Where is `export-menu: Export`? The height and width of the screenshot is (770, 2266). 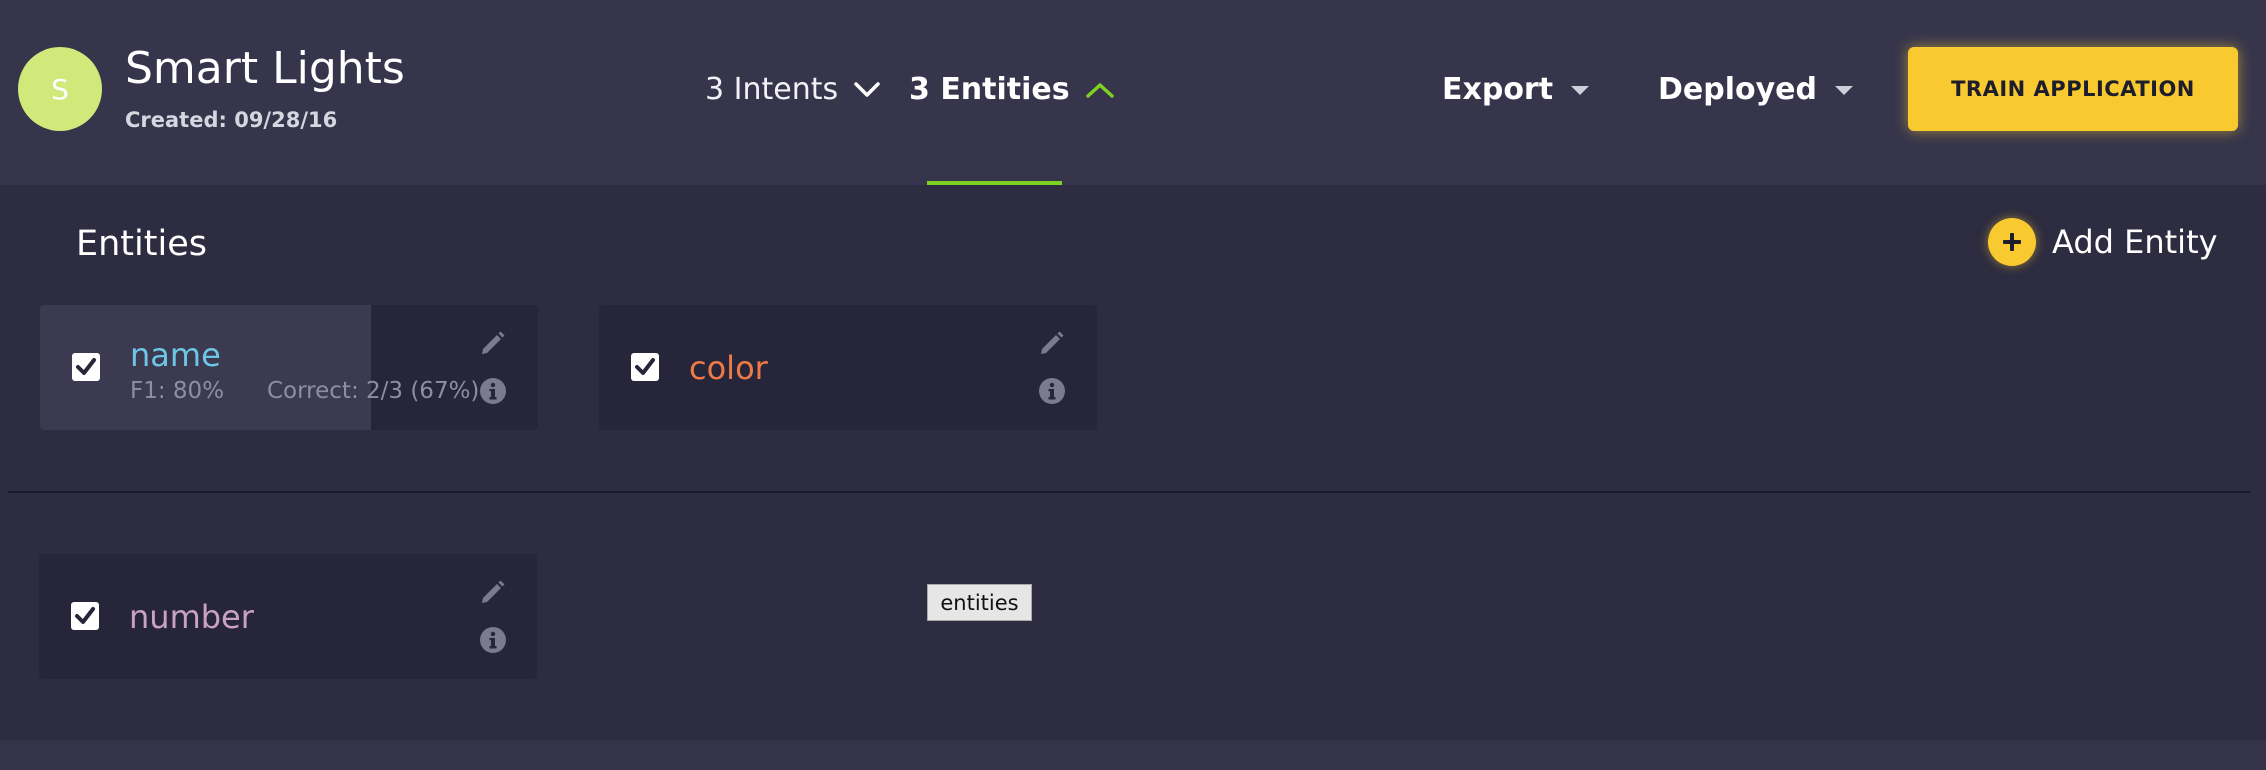
export-menu: Export is located at coordinates (1516, 90).